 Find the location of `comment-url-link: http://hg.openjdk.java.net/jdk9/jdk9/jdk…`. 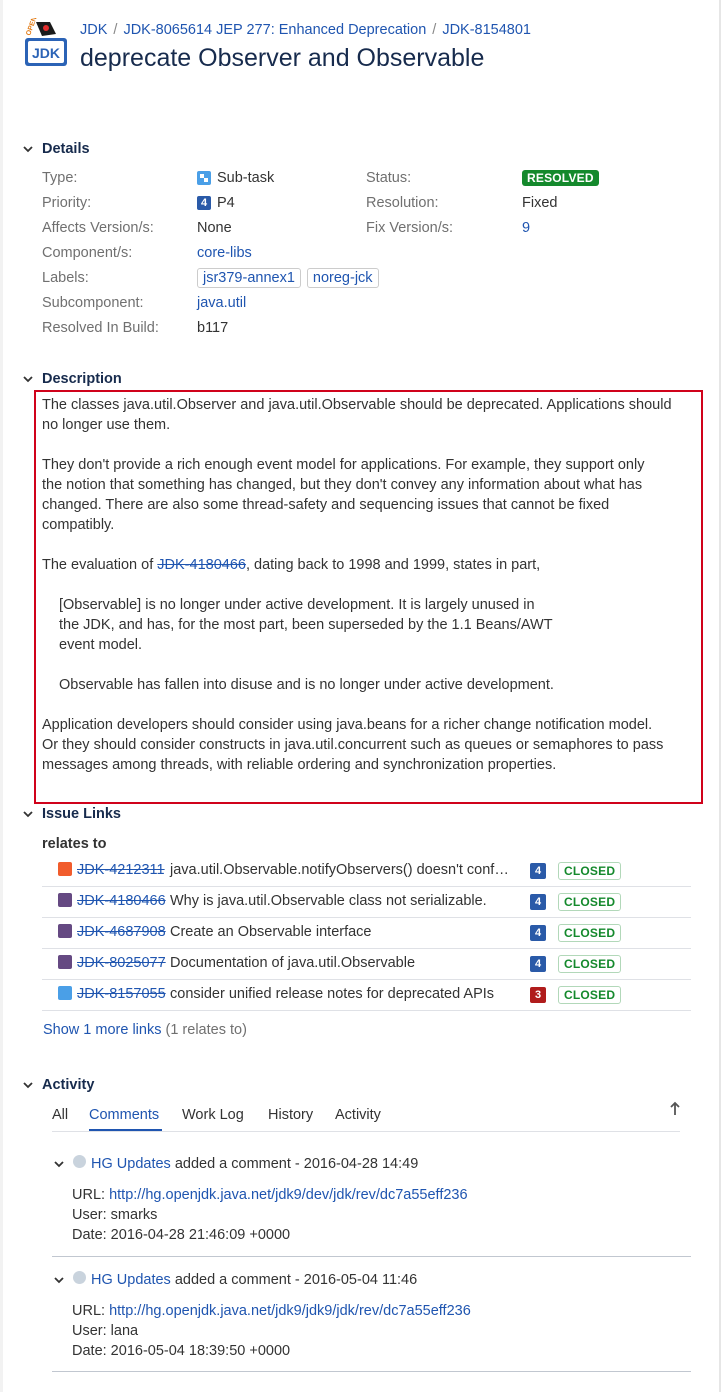

comment-url-link: http://hg.openjdk.java.net/jdk9/jdk9/jdk… is located at coordinates (290, 1311).